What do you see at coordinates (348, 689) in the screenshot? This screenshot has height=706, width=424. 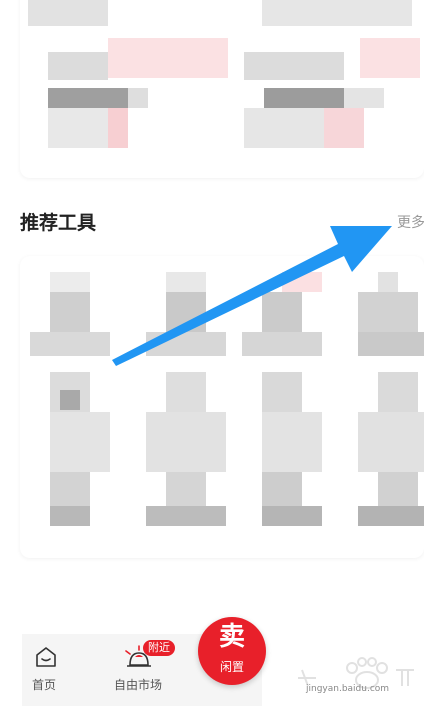 I see `watermark-url: jingyan.baidu.com` at bounding box center [348, 689].